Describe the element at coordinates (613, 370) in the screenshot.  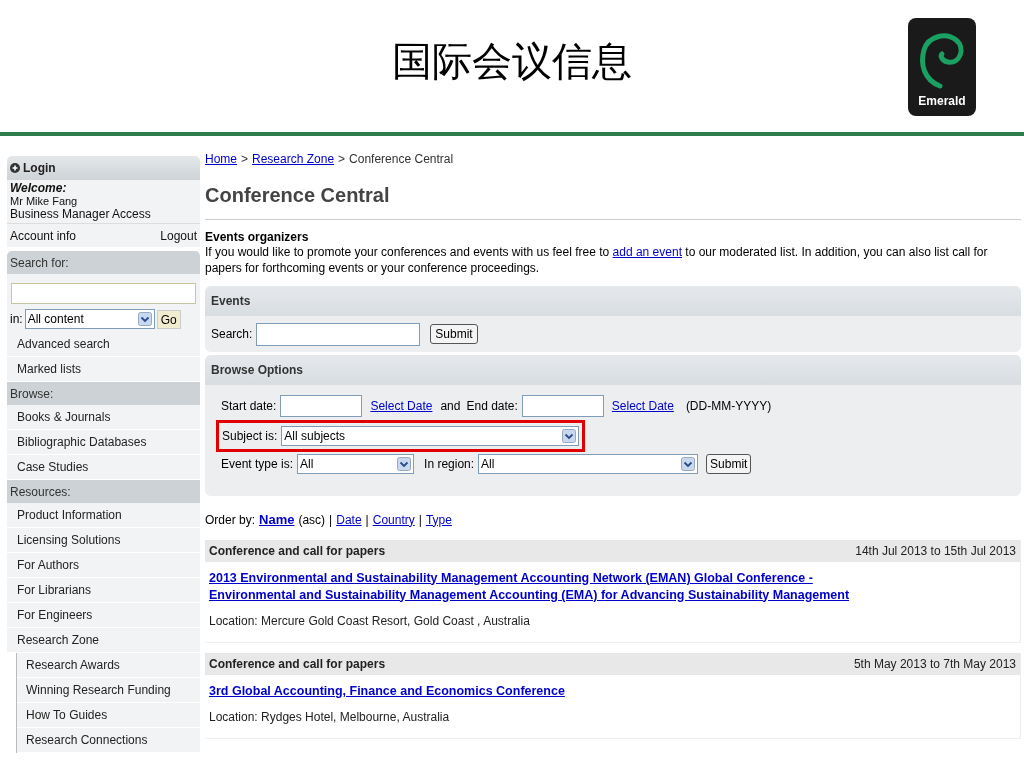
I see `panel-title: Browse Options` at that location.